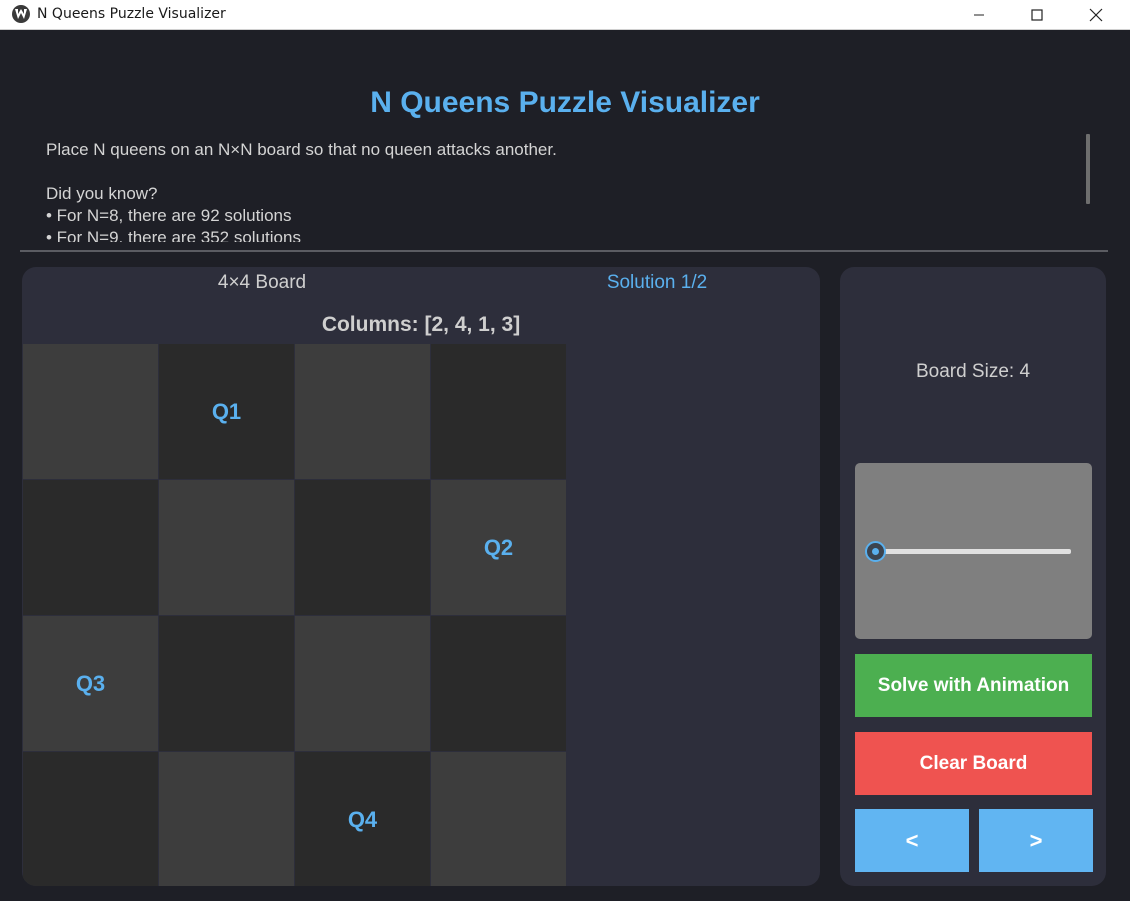 The width and height of the screenshot is (1130, 901). Describe the element at coordinates (498, 547) in the screenshot. I see `board-cell: Q2` at that location.